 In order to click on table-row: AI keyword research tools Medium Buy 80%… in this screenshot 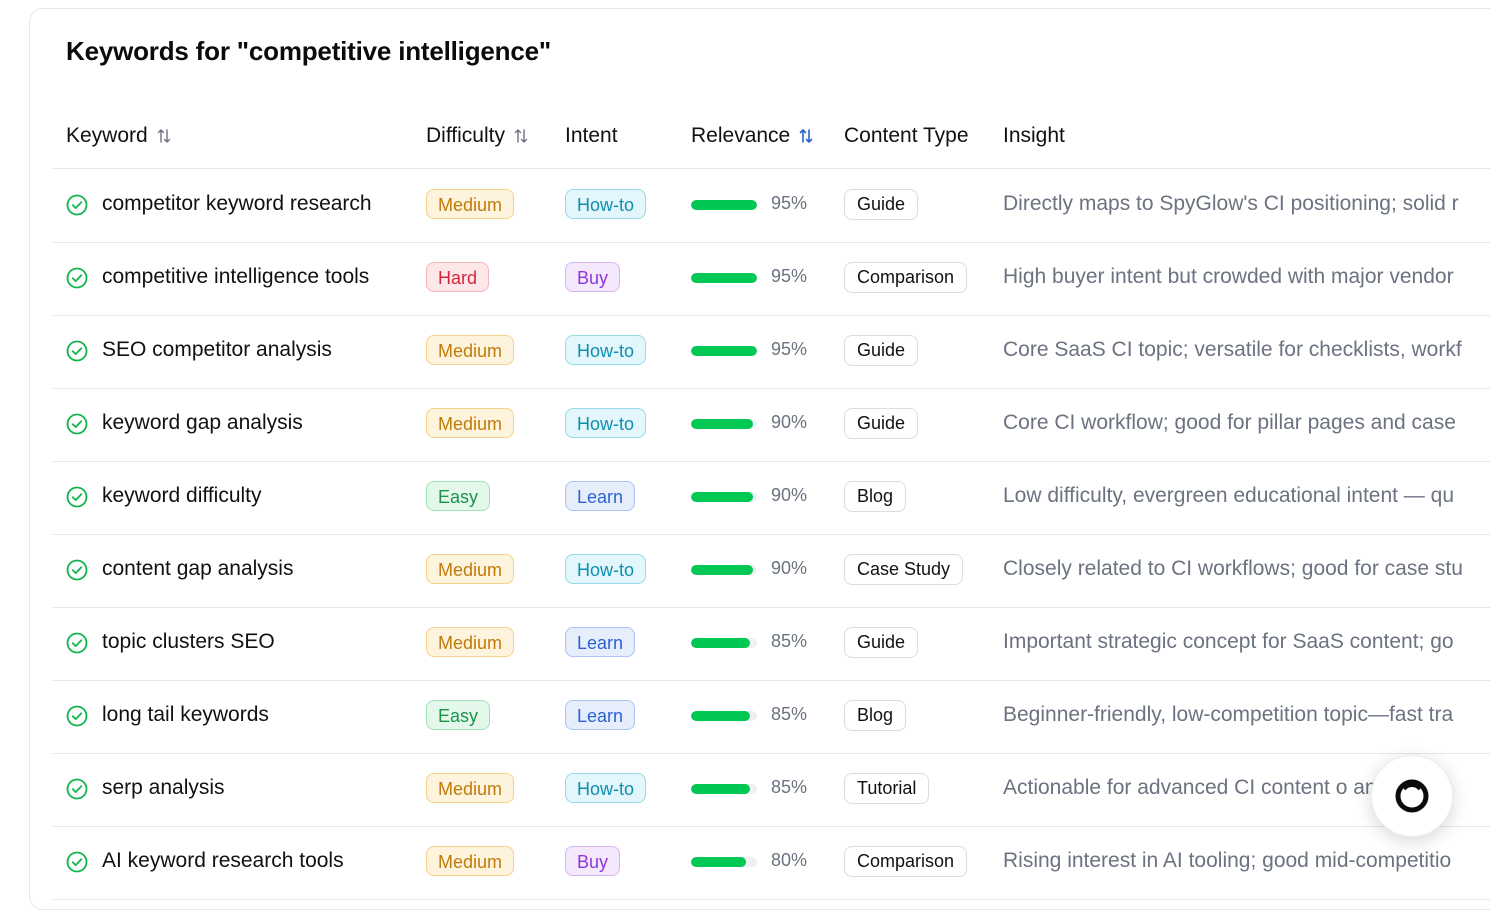, I will do `click(771, 863)`.